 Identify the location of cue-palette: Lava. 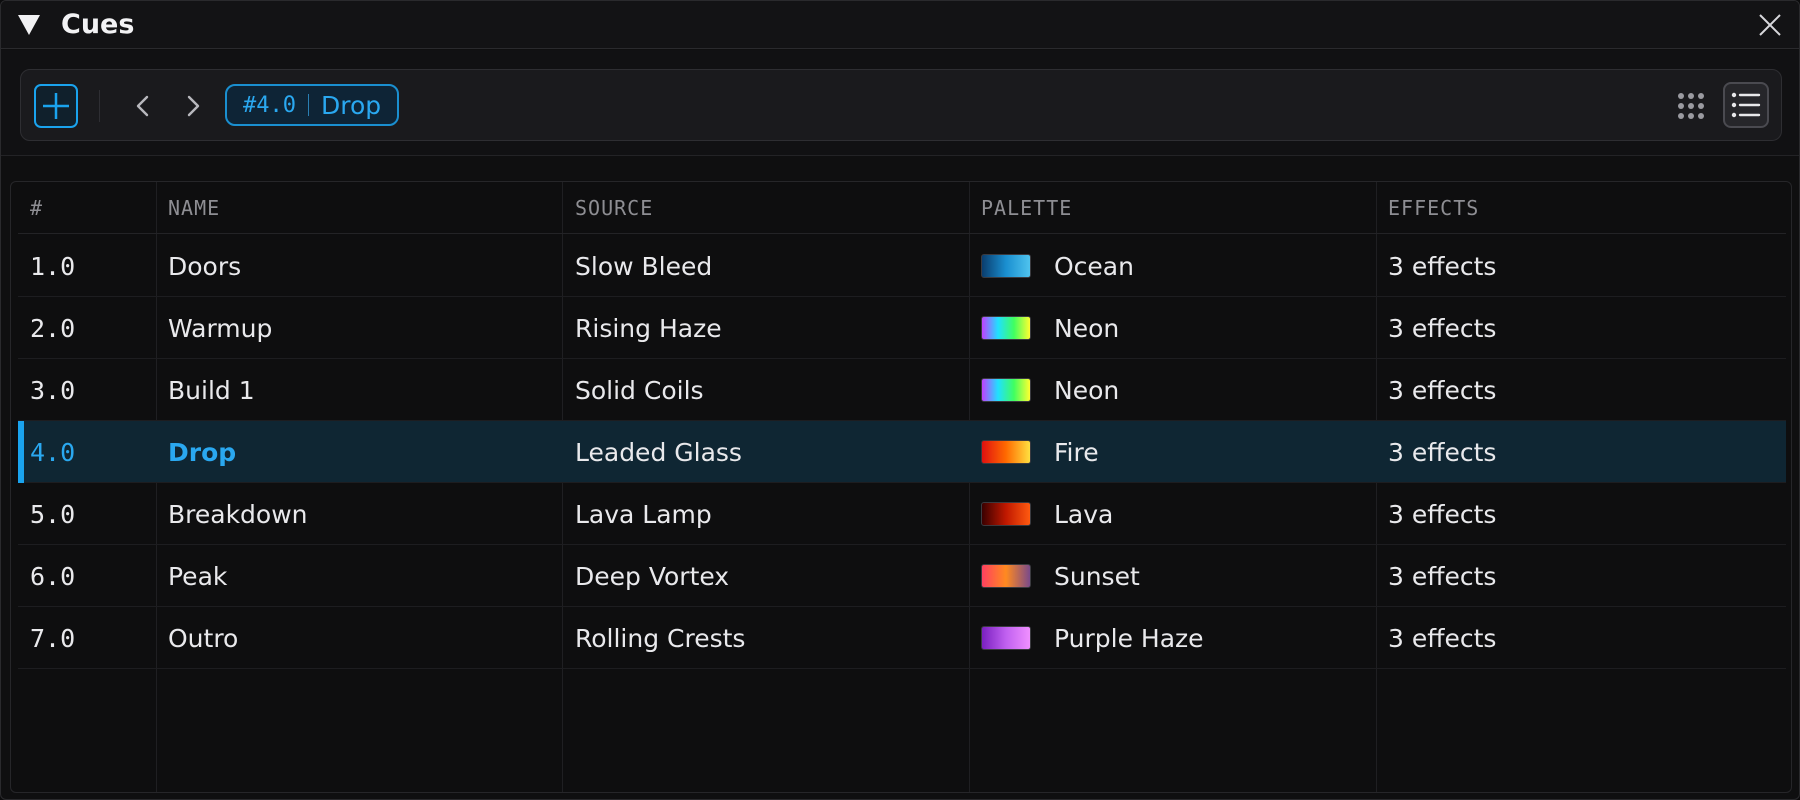
(1084, 514).